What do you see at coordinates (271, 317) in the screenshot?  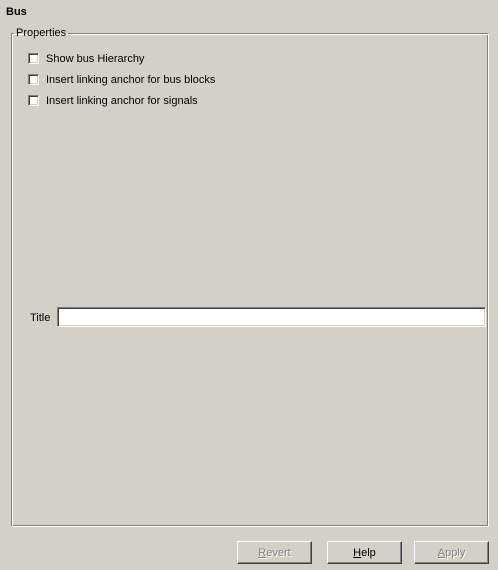 I see `title-input` at bounding box center [271, 317].